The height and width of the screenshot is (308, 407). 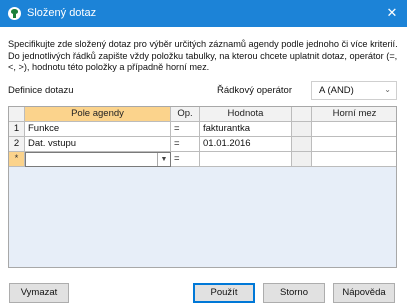 I want to click on row-number: 1, so click(x=17, y=129).